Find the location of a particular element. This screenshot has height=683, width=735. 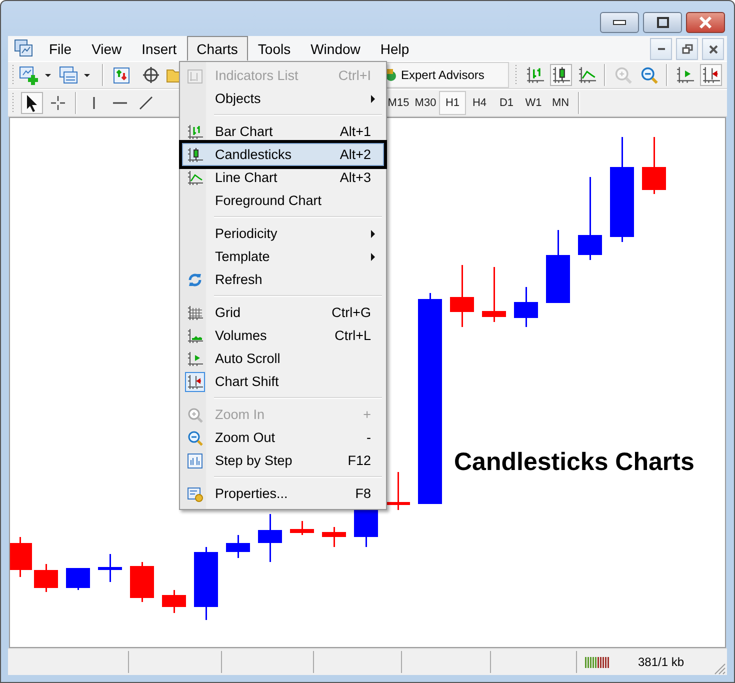

menu-item: Auto Scroll is located at coordinates (283, 358).